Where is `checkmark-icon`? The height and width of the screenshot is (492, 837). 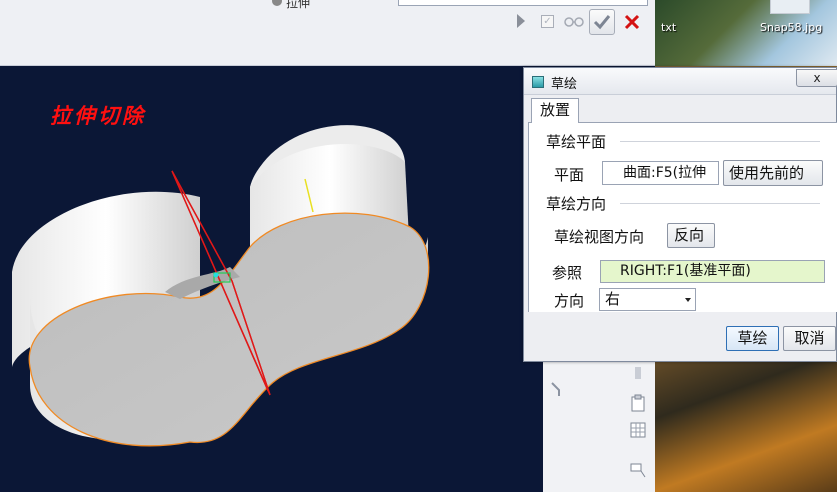 checkmark-icon is located at coordinates (602, 22).